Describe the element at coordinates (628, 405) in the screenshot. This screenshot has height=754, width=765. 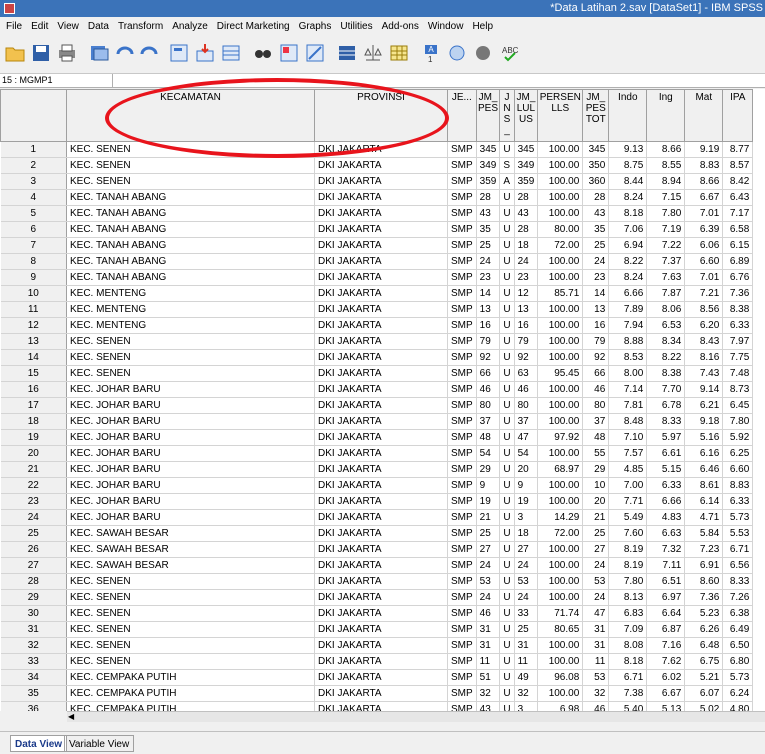
I see `data-cell: 7.81` at that location.